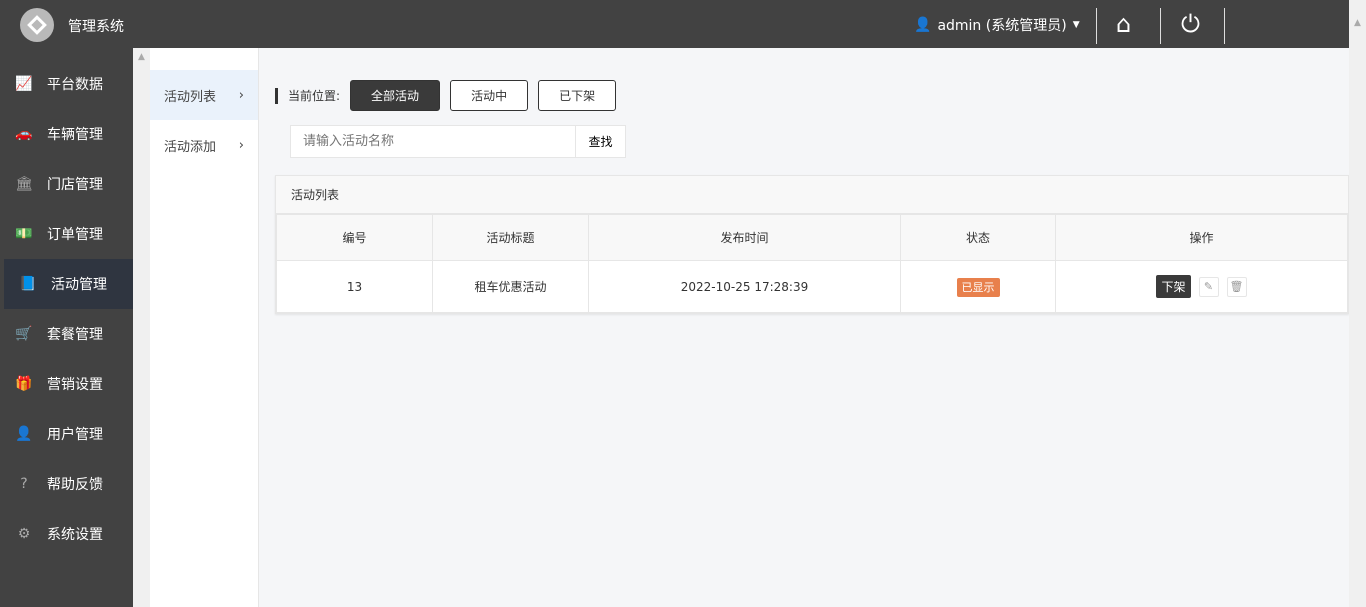 The width and height of the screenshot is (1366, 607). Describe the element at coordinates (978, 237) in the screenshot. I see `column-header: 状态` at that location.